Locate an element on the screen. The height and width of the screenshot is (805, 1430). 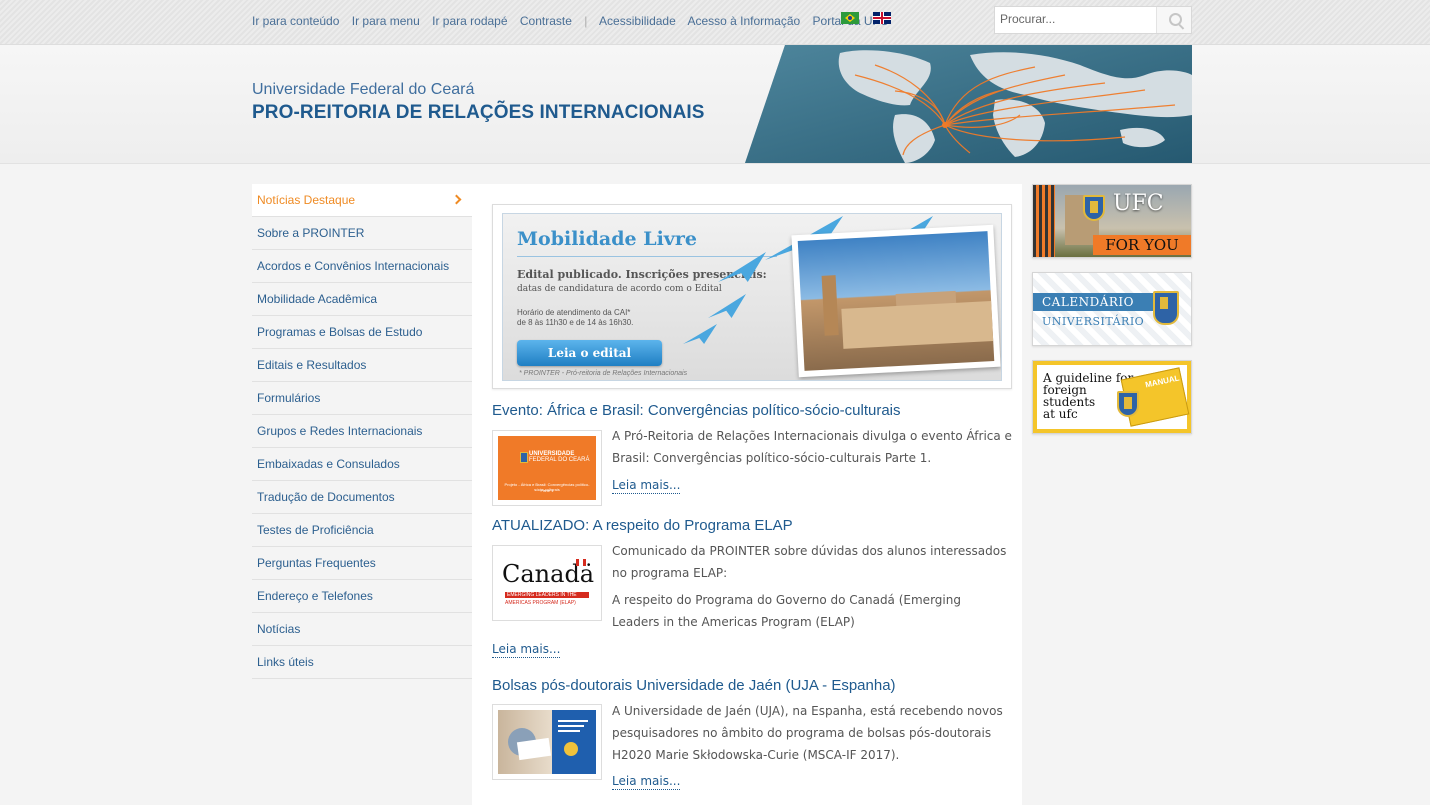
search-box is located at coordinates (1093, 20).